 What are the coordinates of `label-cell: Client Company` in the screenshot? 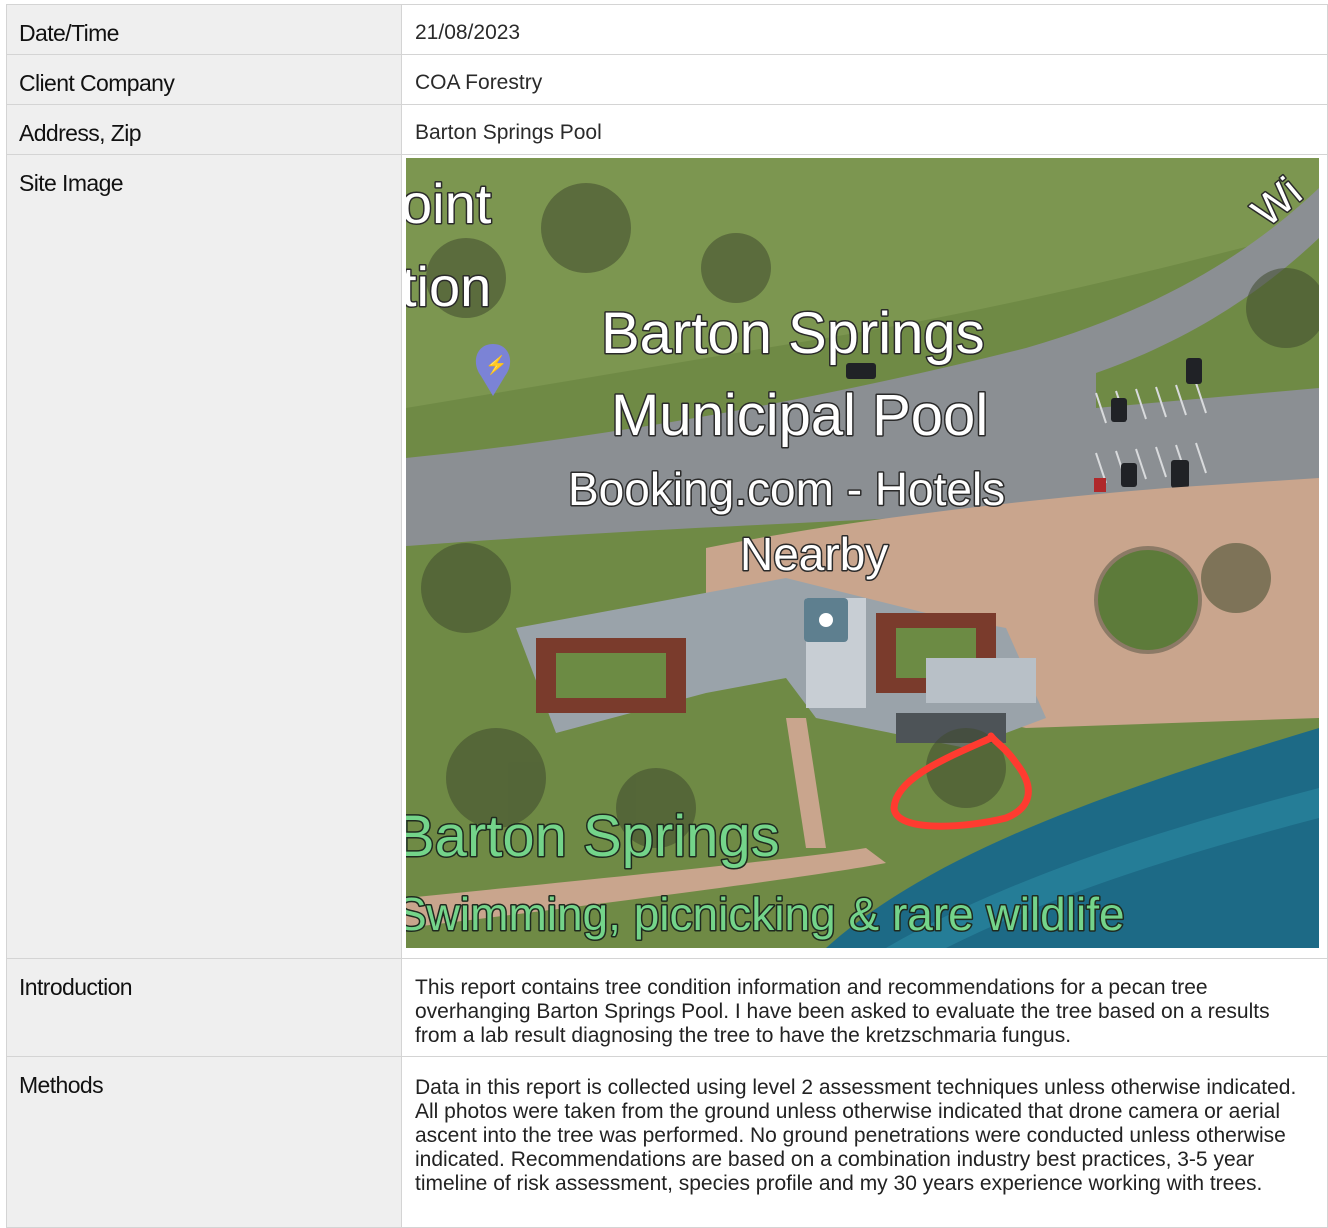 It's located at (204, 79).